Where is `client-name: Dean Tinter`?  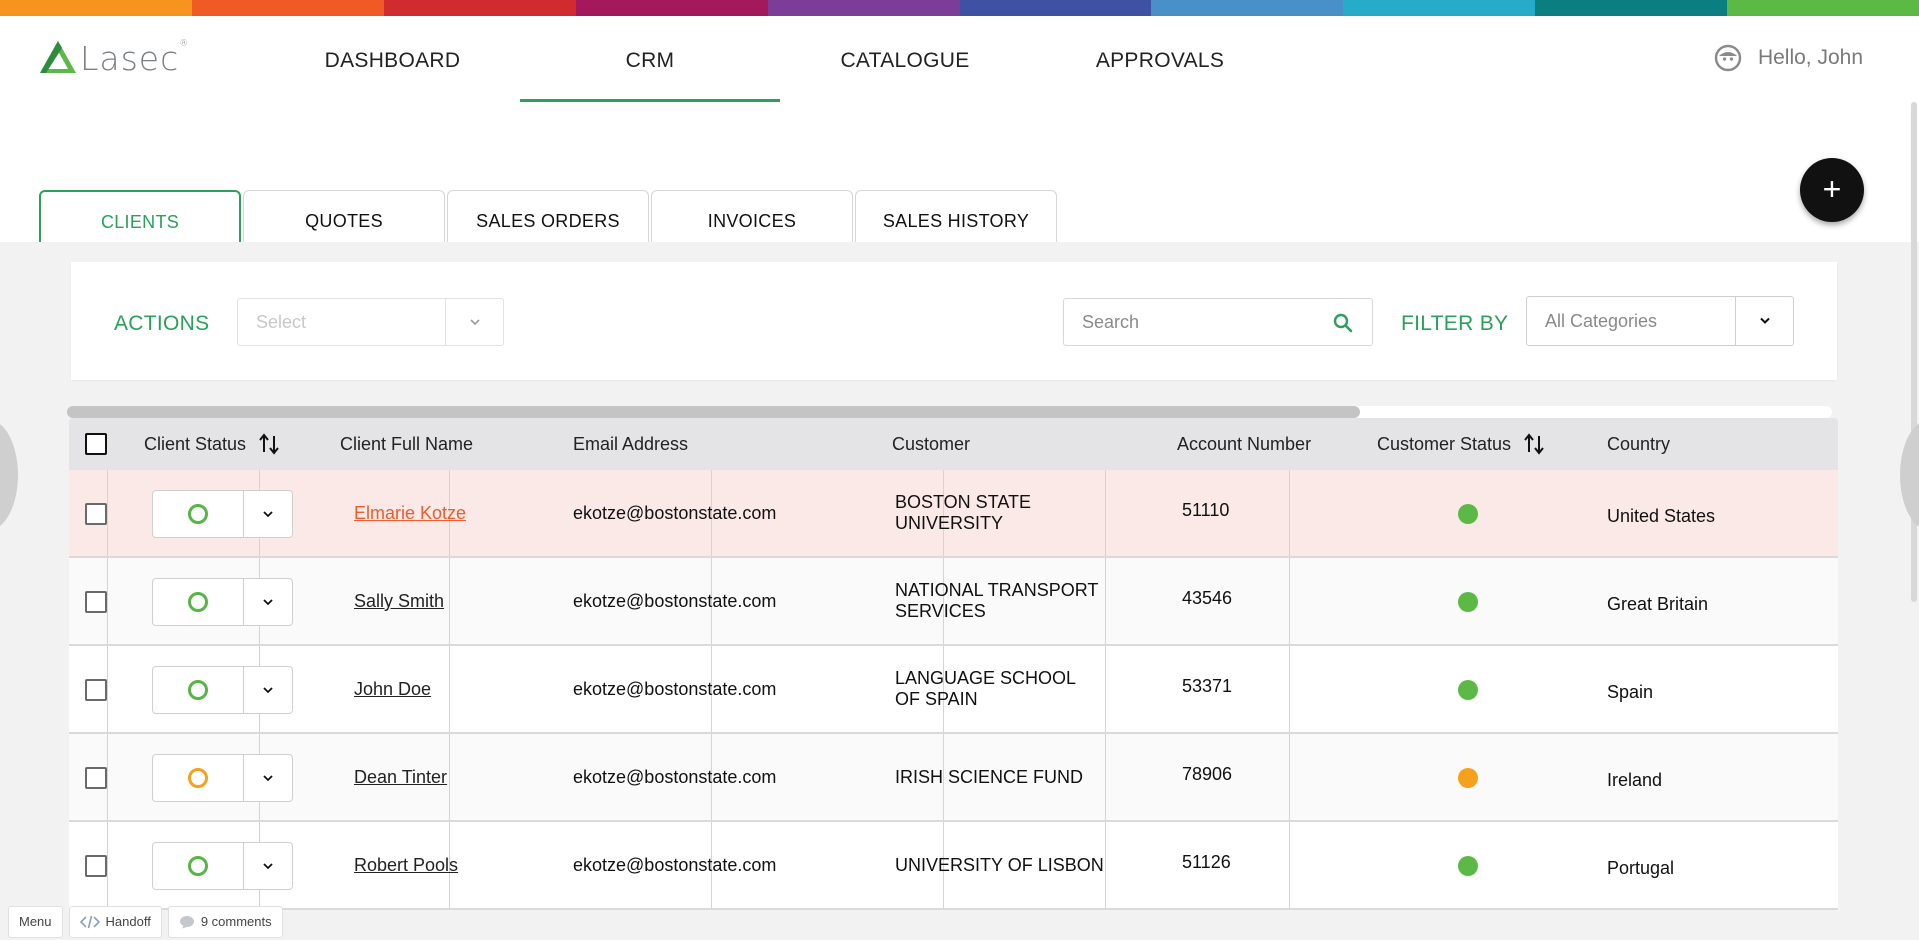 client-name: Dean Tinter is located at coordinates (400, 777).